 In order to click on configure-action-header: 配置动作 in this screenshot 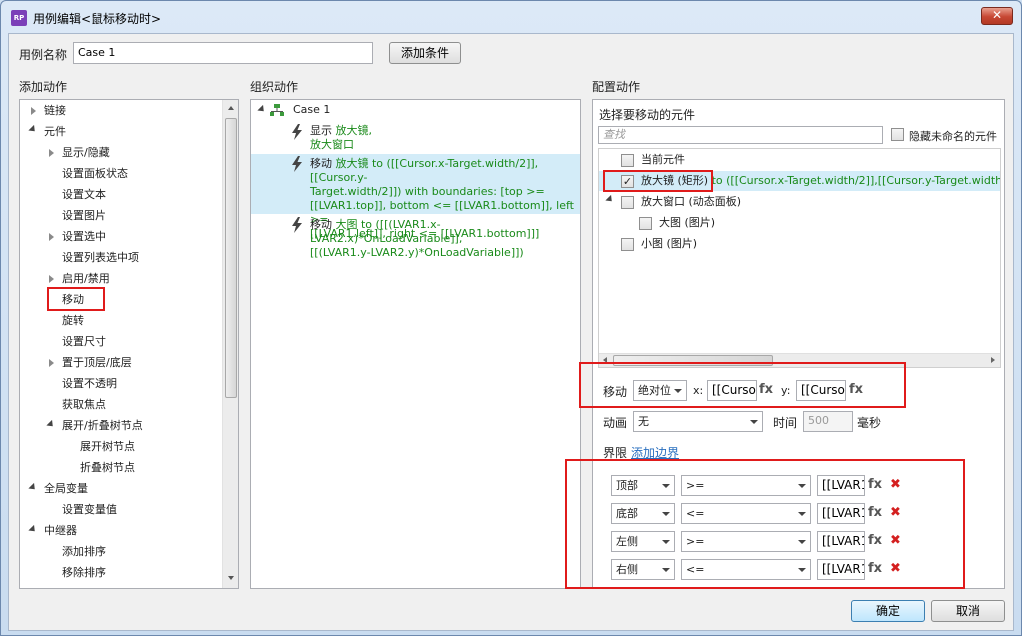, I will do `click(616, 87)`.